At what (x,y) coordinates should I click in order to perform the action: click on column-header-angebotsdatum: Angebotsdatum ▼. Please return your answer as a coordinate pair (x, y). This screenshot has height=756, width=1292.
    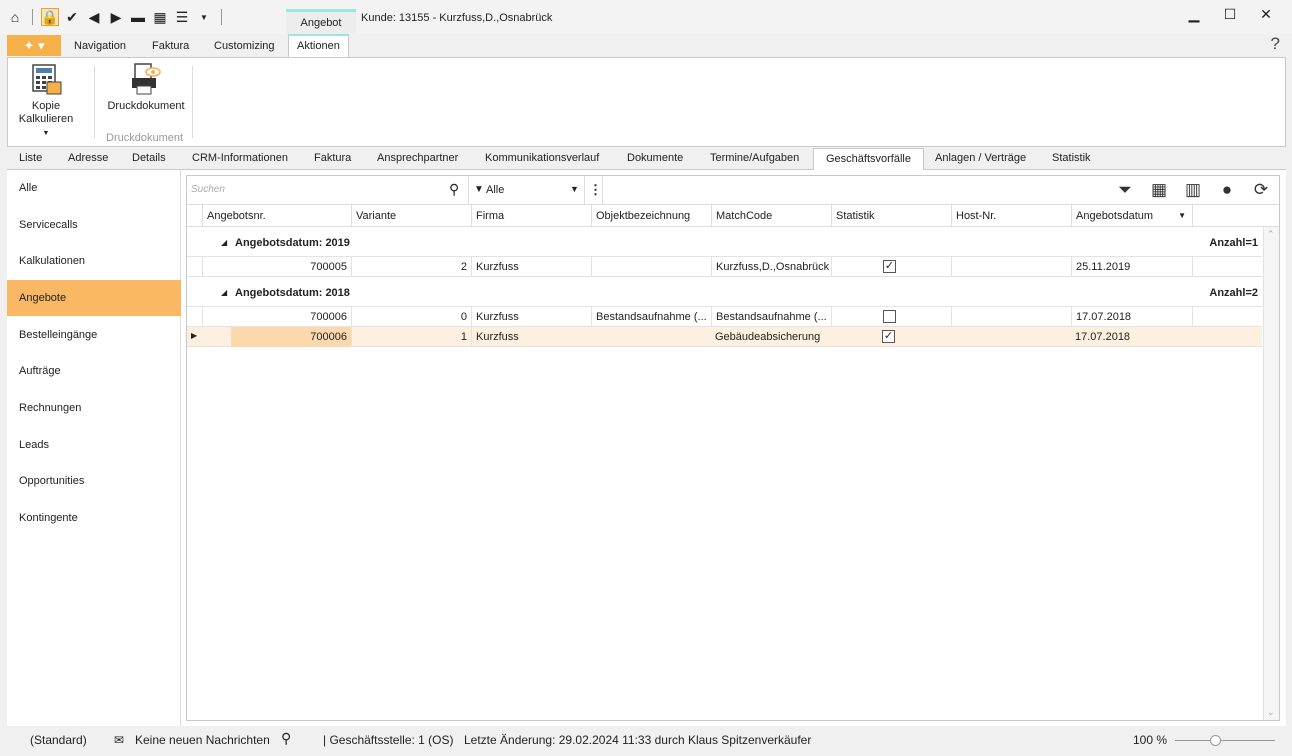
    Looking at the image, I should click on (1131, 216).